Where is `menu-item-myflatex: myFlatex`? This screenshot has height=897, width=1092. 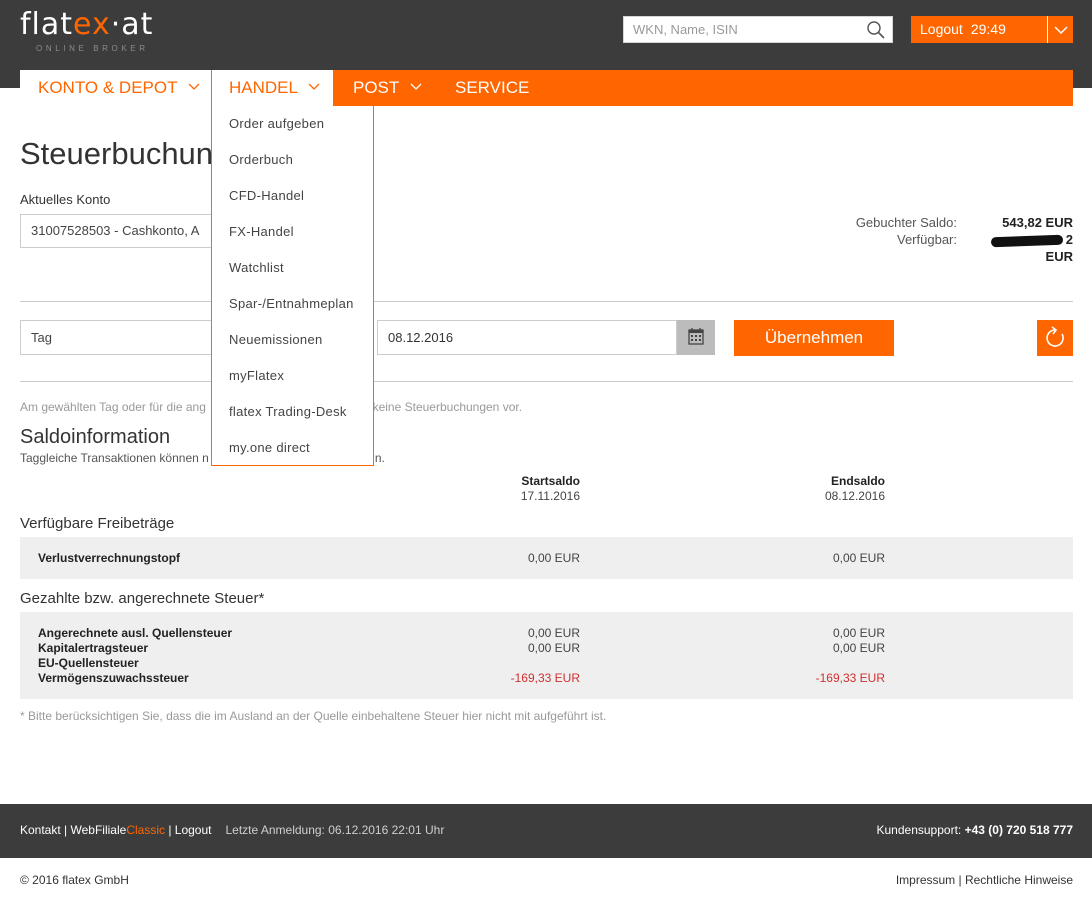 menu-item-myflatex: myFlatex is located at coordinates (256, 375).